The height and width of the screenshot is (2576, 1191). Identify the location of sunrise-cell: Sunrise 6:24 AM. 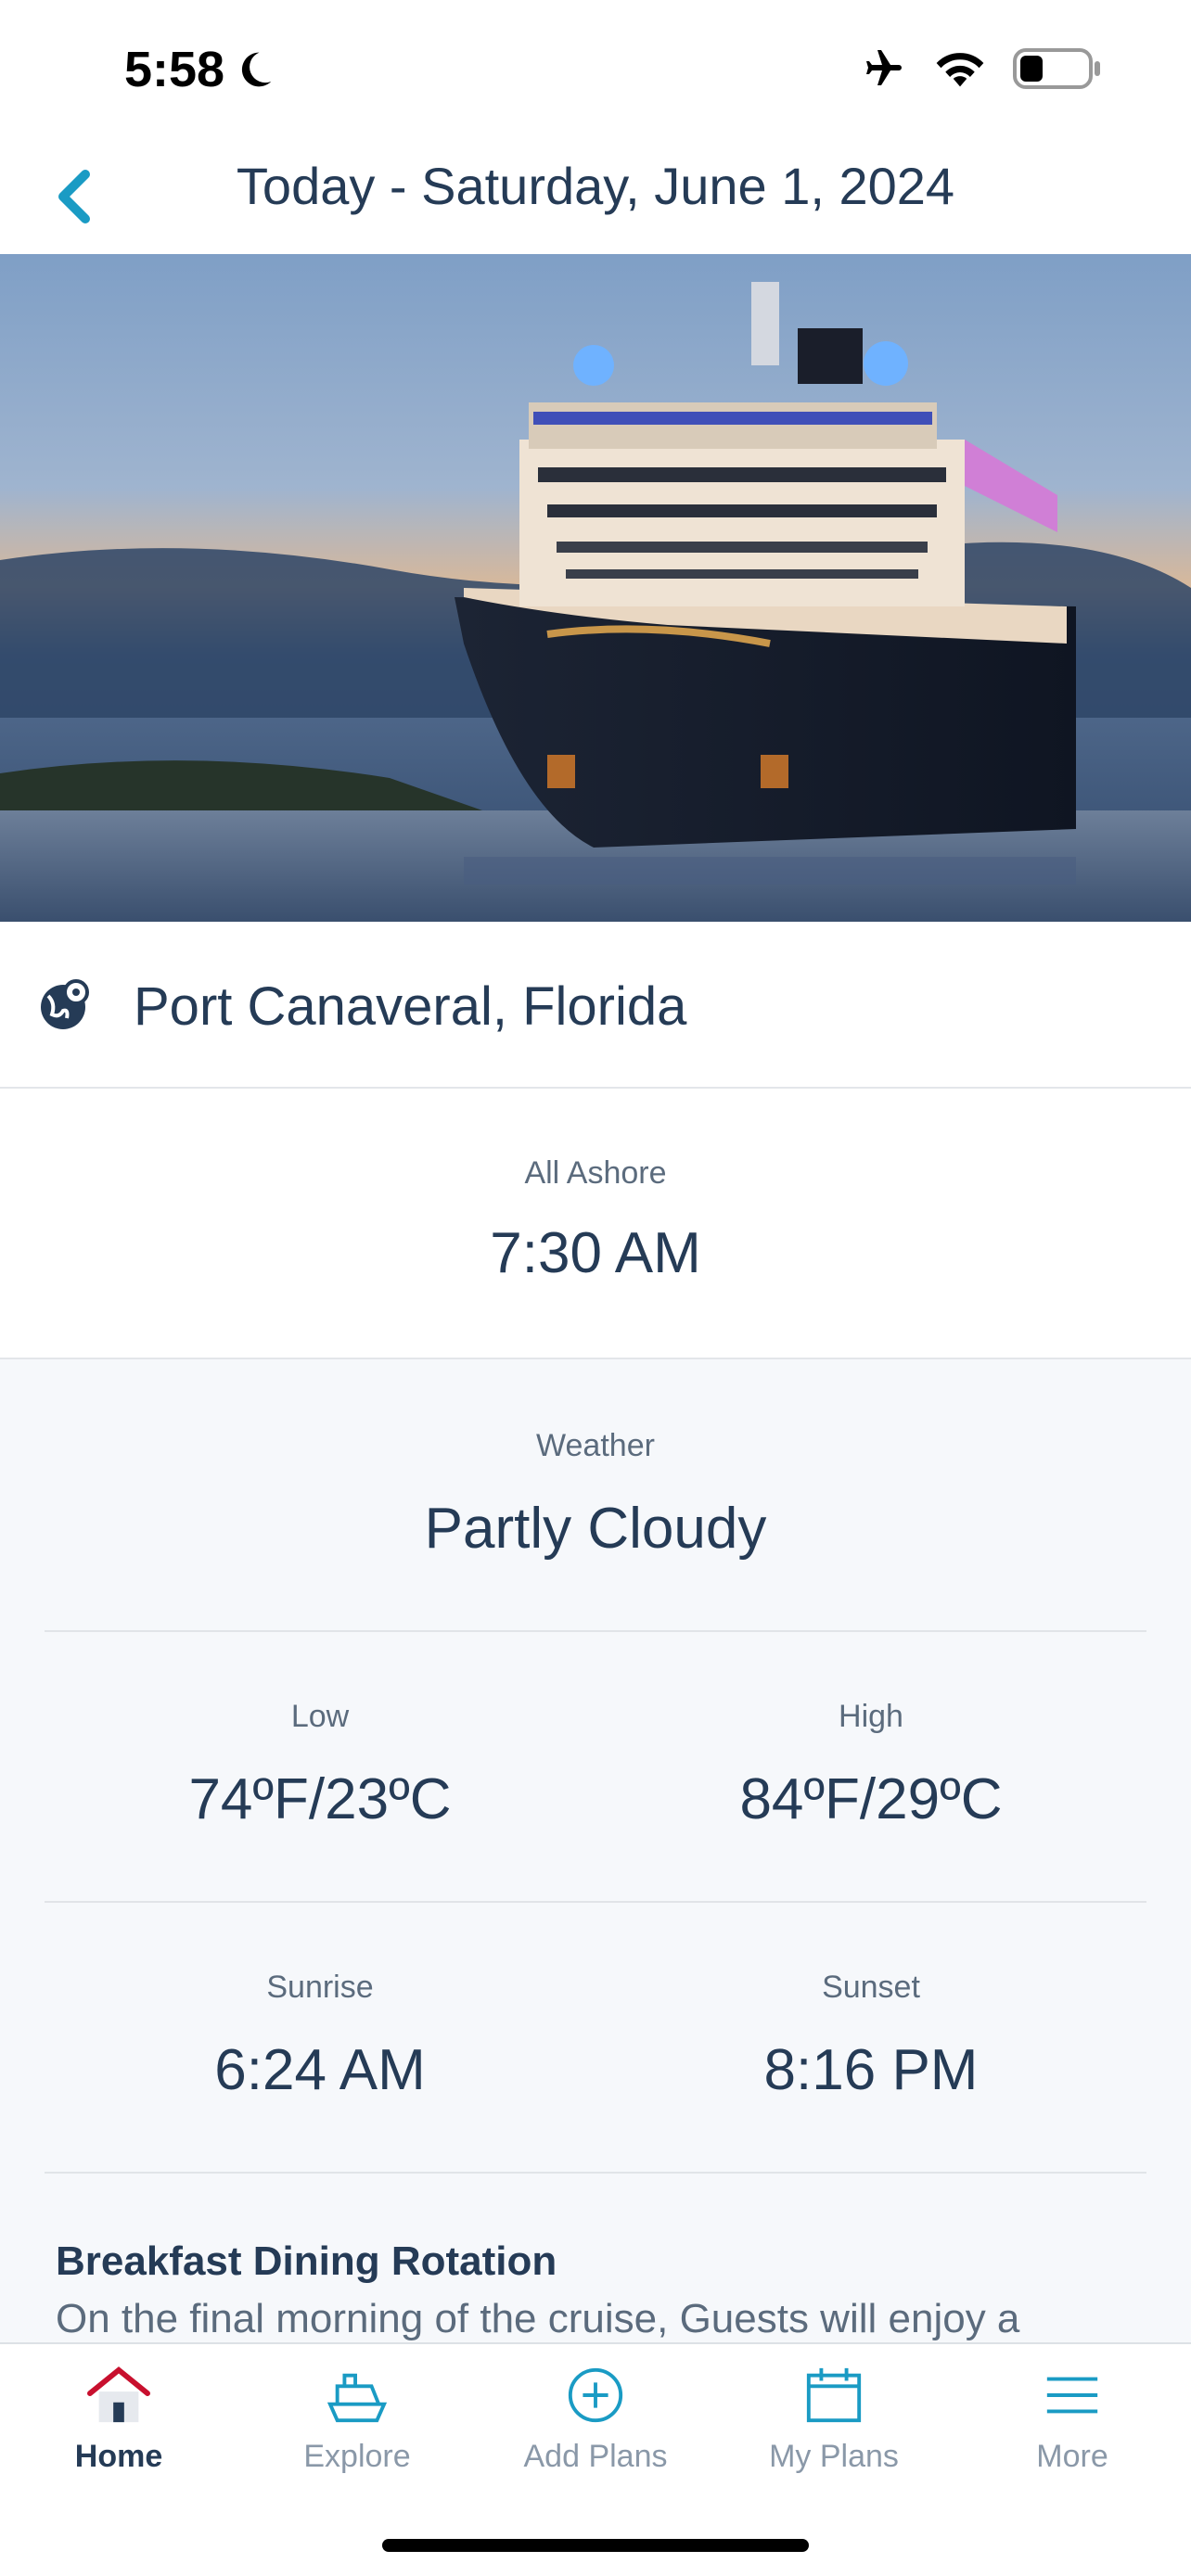
(321, 2036).